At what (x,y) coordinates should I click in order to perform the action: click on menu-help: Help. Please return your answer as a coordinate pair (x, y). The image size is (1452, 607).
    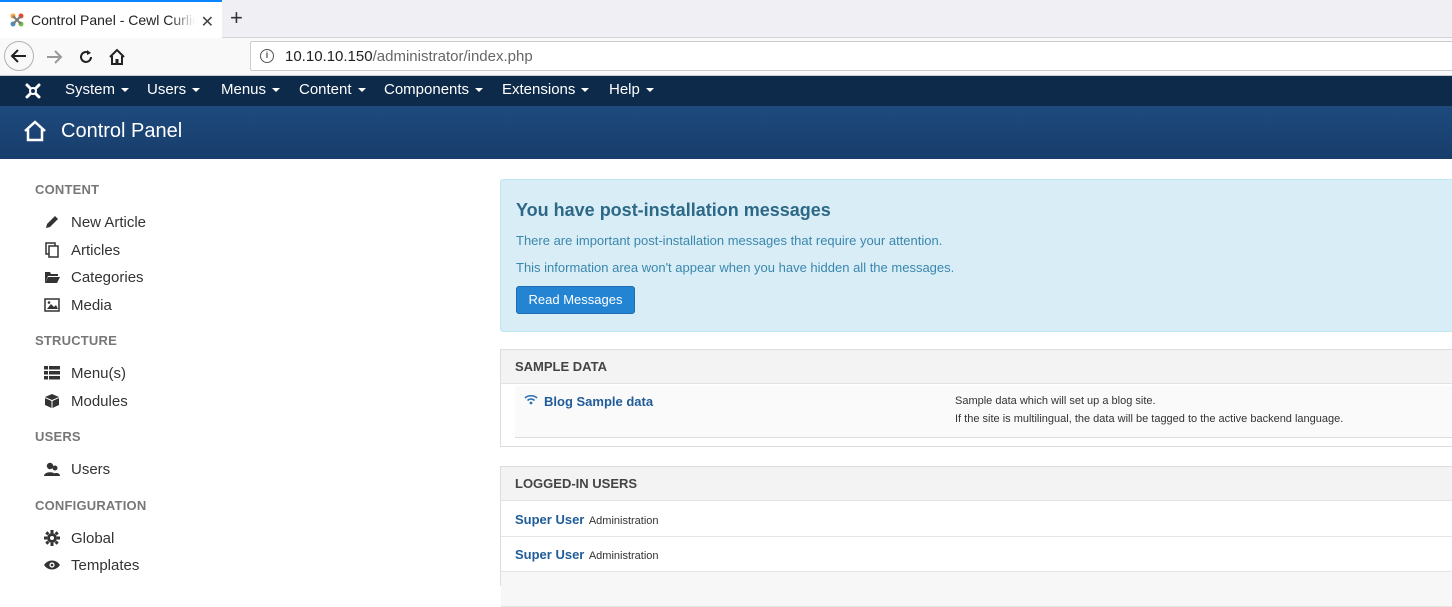
    Looking at the image, I should click on (631, 89).